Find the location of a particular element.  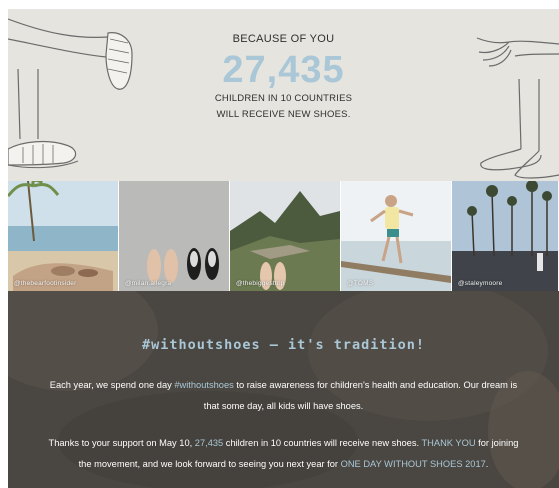

photo-handle: @thebearfootinsider is located at coordinates (45, 283).